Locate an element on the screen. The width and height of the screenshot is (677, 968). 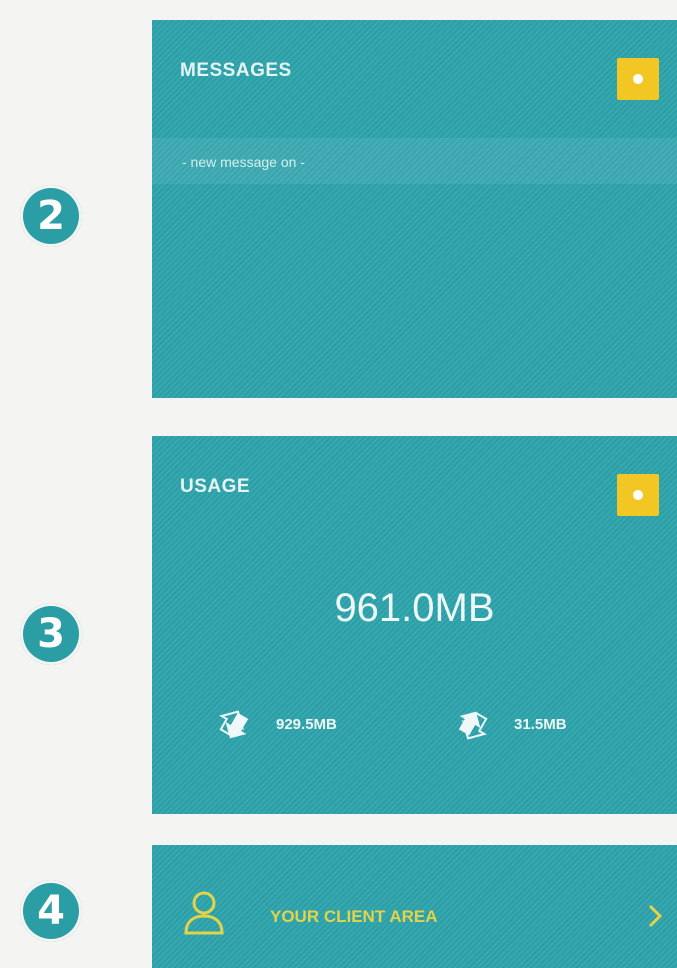
client-area-button: YOUR CLIENT AREA is located at coordinates (414, 906).